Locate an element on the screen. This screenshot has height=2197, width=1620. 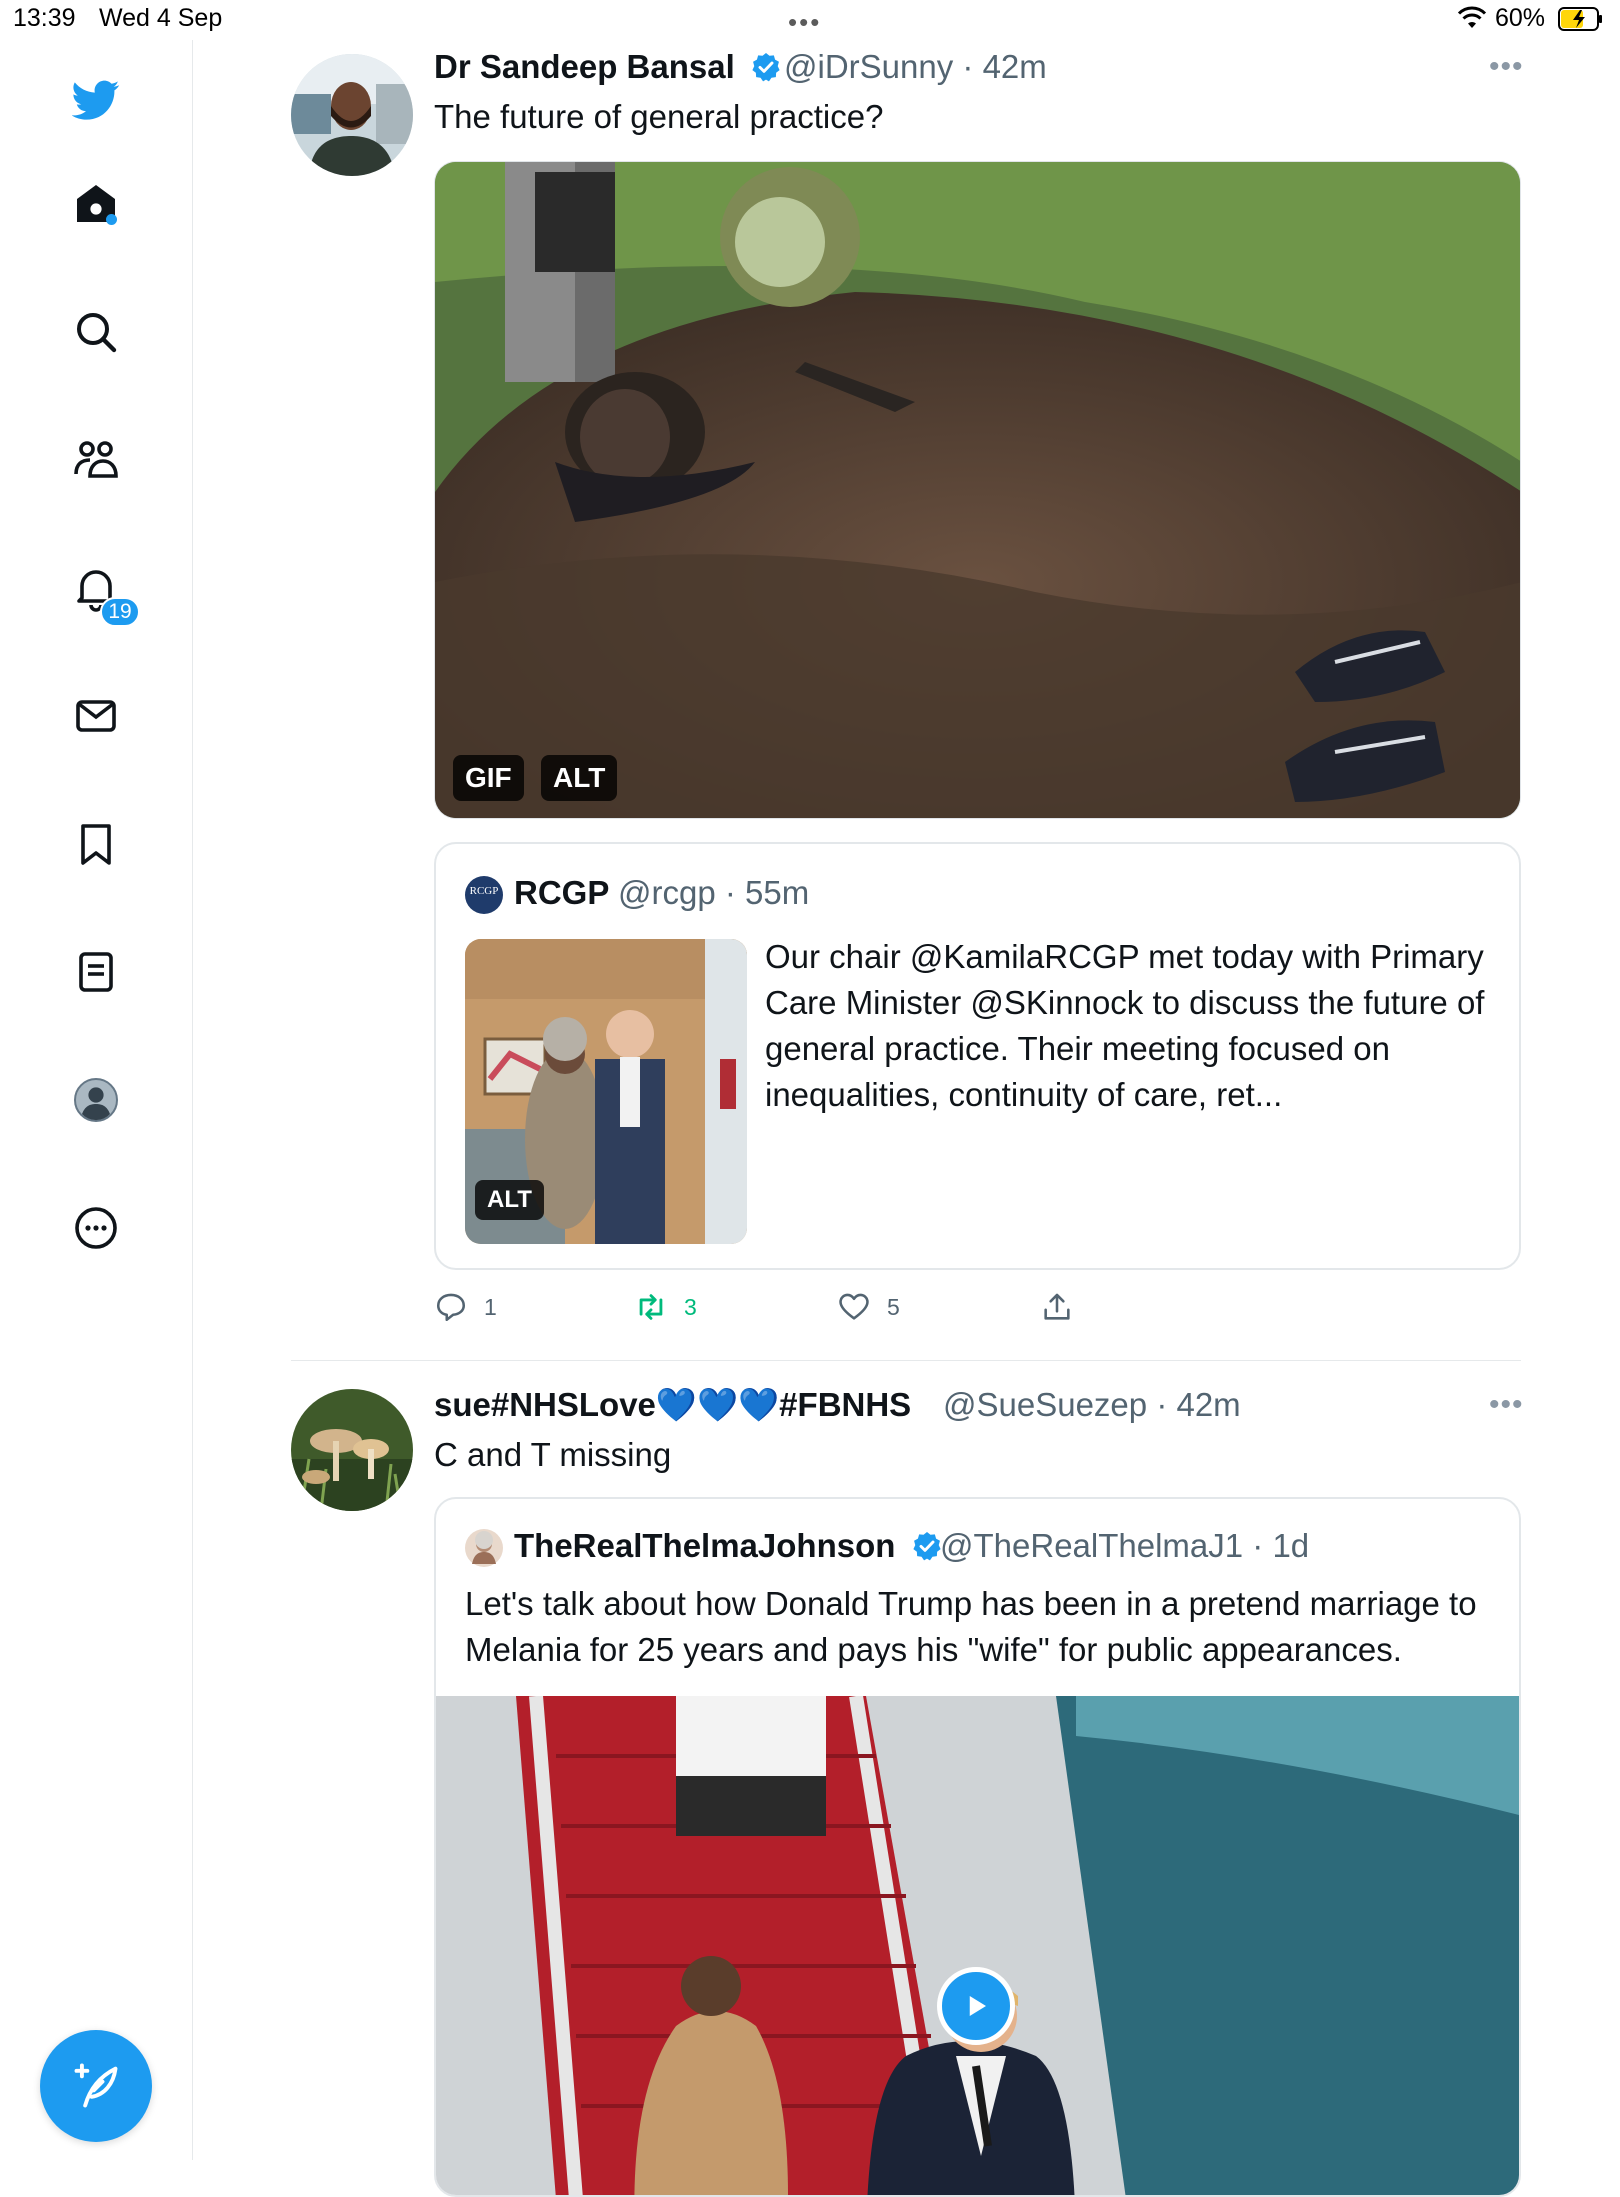
communities-icon is located at coordinates (96, 460).